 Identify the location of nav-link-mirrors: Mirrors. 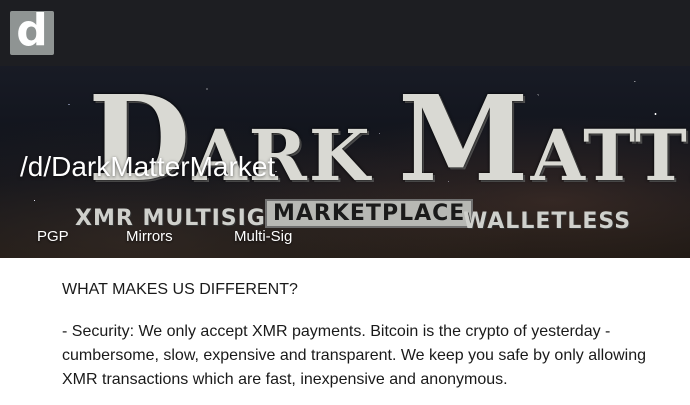
(149, 236).